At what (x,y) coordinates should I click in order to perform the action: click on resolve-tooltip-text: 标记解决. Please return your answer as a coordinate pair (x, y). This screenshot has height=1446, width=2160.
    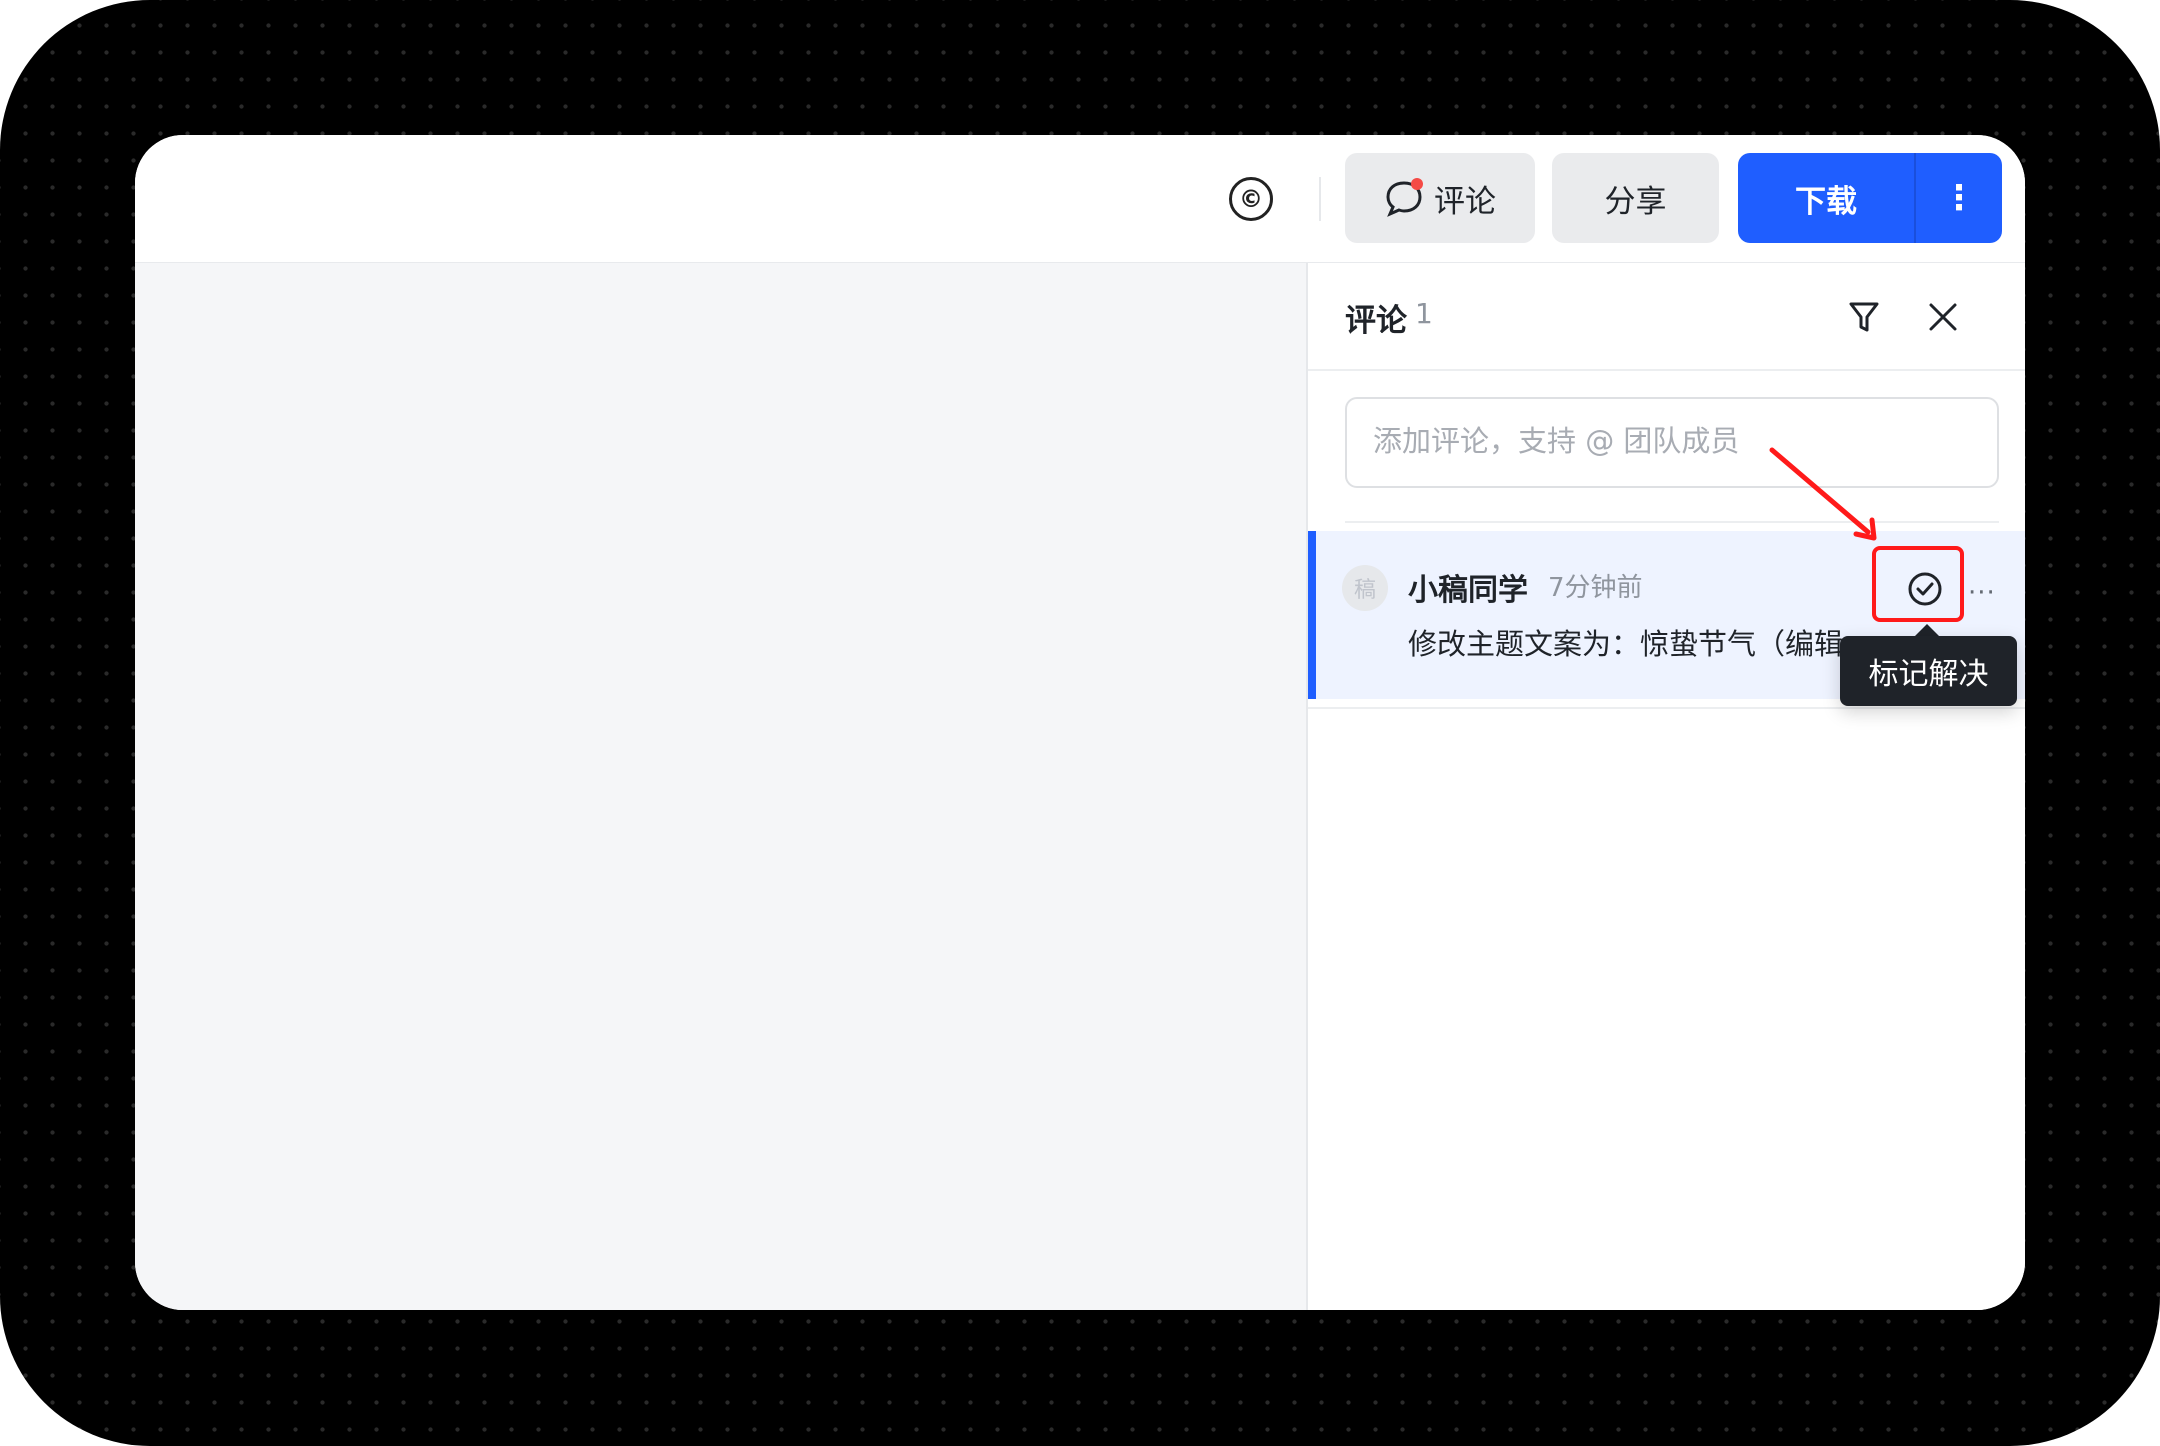
    Looking at the image, I should click on (1928, 674).